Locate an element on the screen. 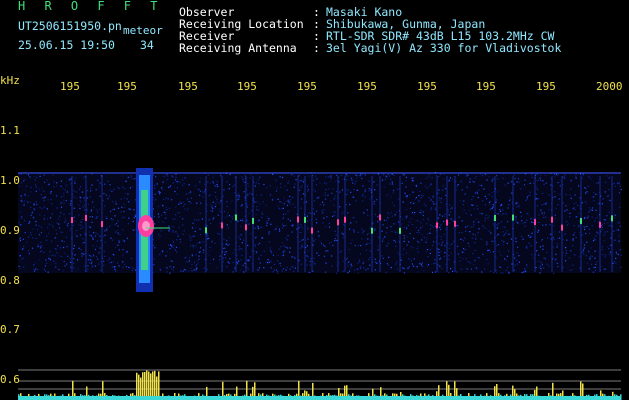  meteor-count: 34 is located at coordinates (147, 45).